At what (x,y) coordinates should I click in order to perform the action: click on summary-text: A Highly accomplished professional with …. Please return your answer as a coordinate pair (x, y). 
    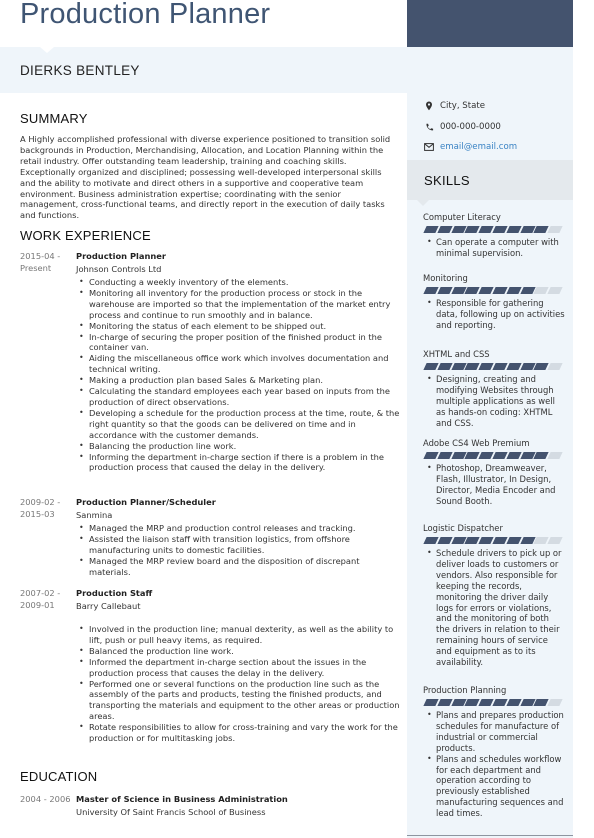
    Looking at the image, I should click on (205, 177).